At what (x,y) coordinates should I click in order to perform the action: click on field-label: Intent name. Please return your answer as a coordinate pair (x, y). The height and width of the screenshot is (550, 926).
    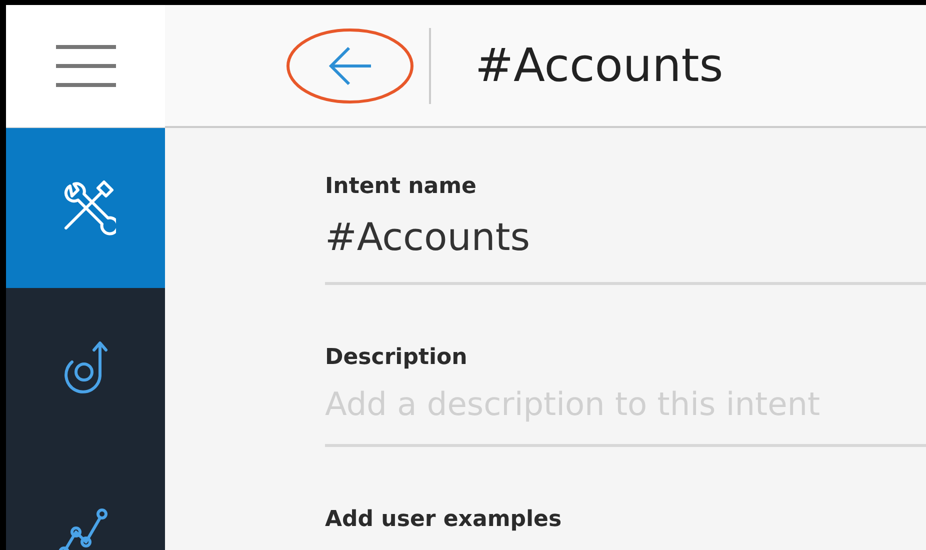
    Looking at the image, I should click on (401, 187).